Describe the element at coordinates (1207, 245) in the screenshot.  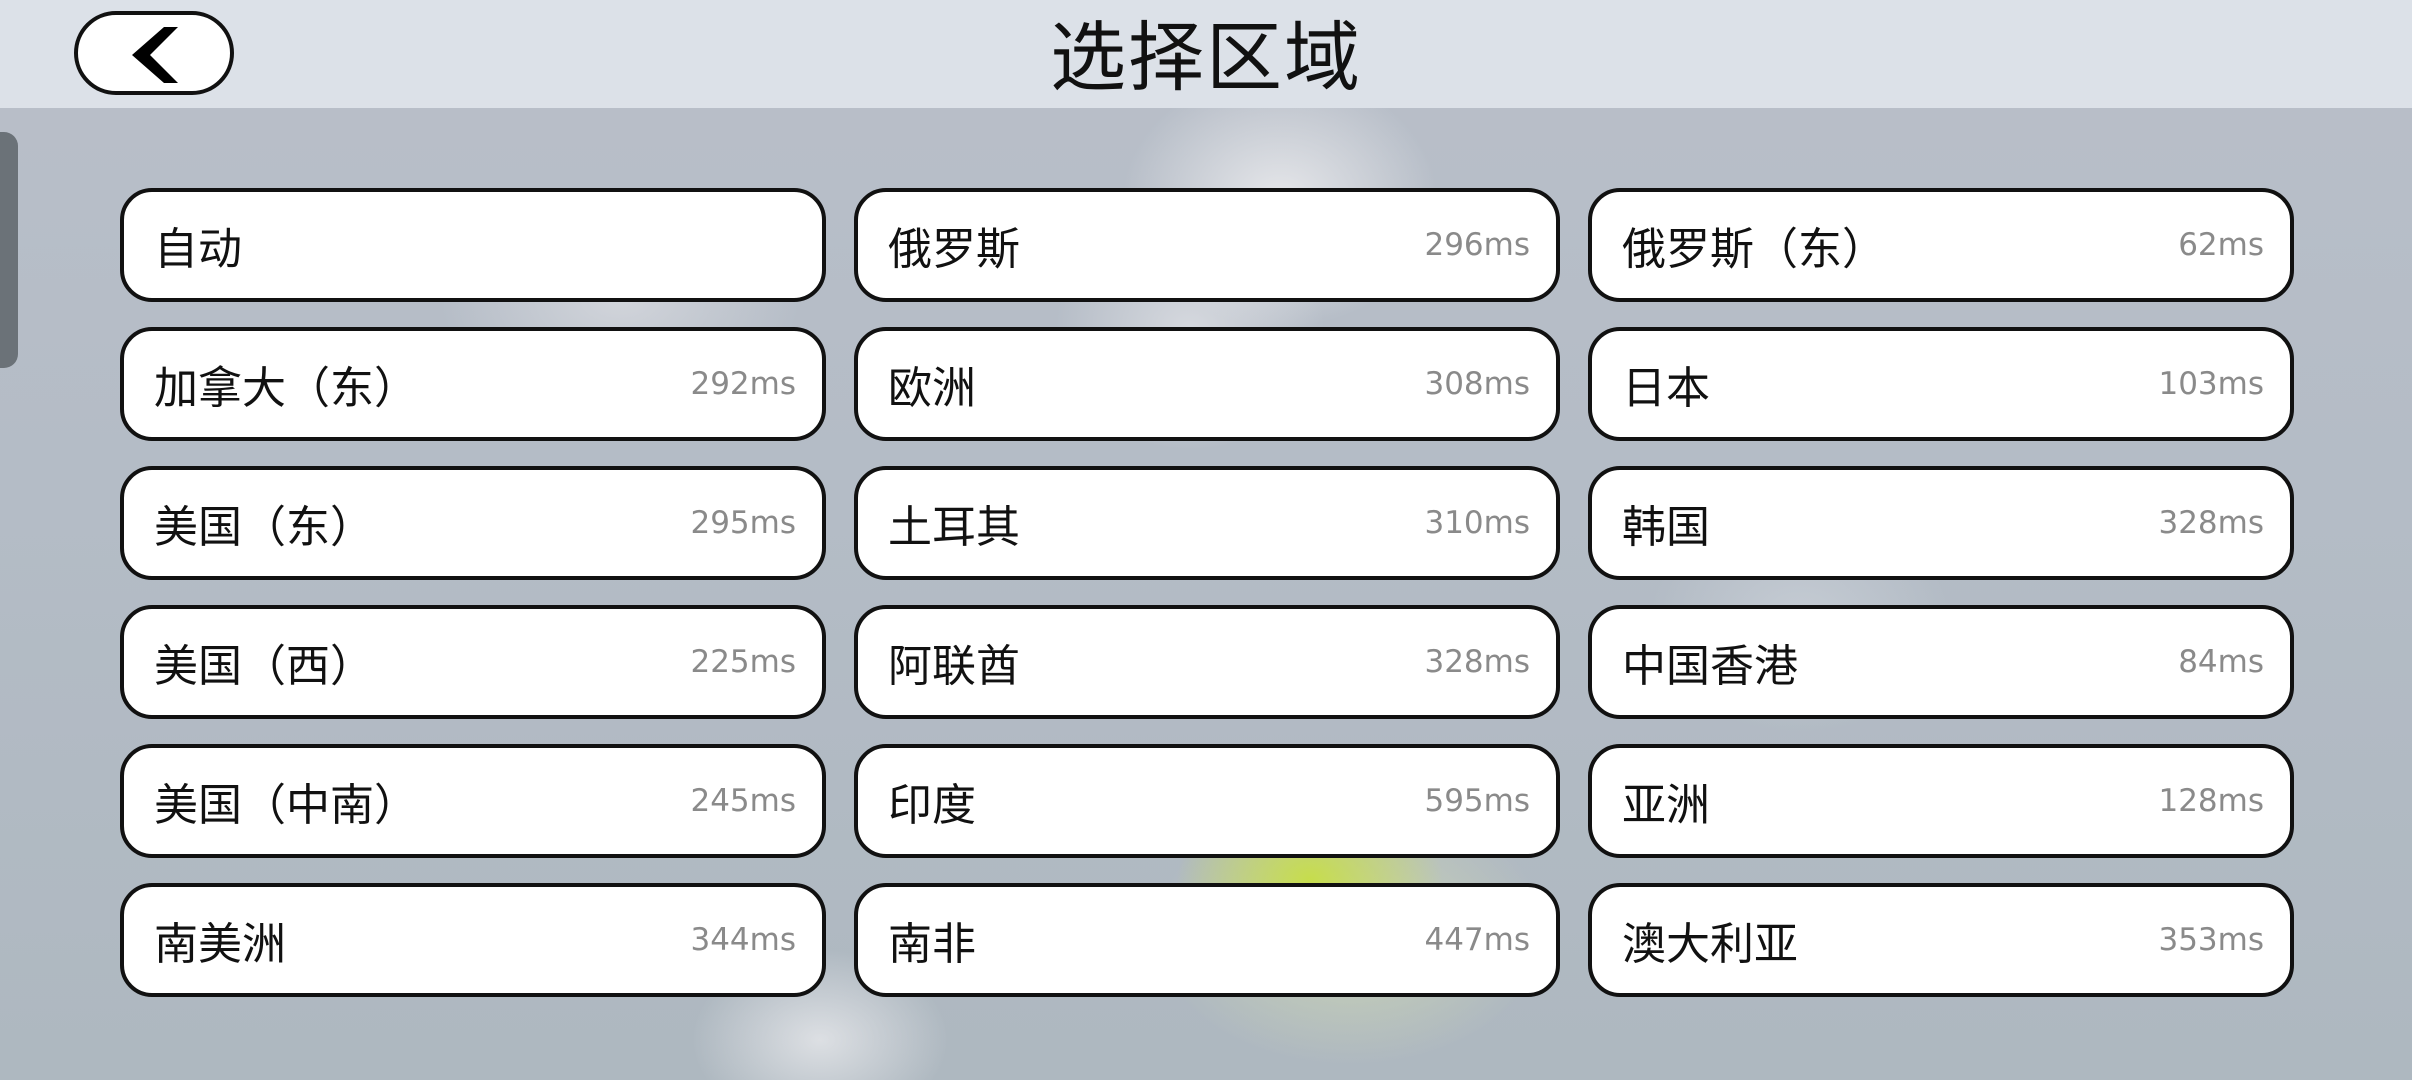
I see `region-item: 俄罗斯 296ms` at that location.